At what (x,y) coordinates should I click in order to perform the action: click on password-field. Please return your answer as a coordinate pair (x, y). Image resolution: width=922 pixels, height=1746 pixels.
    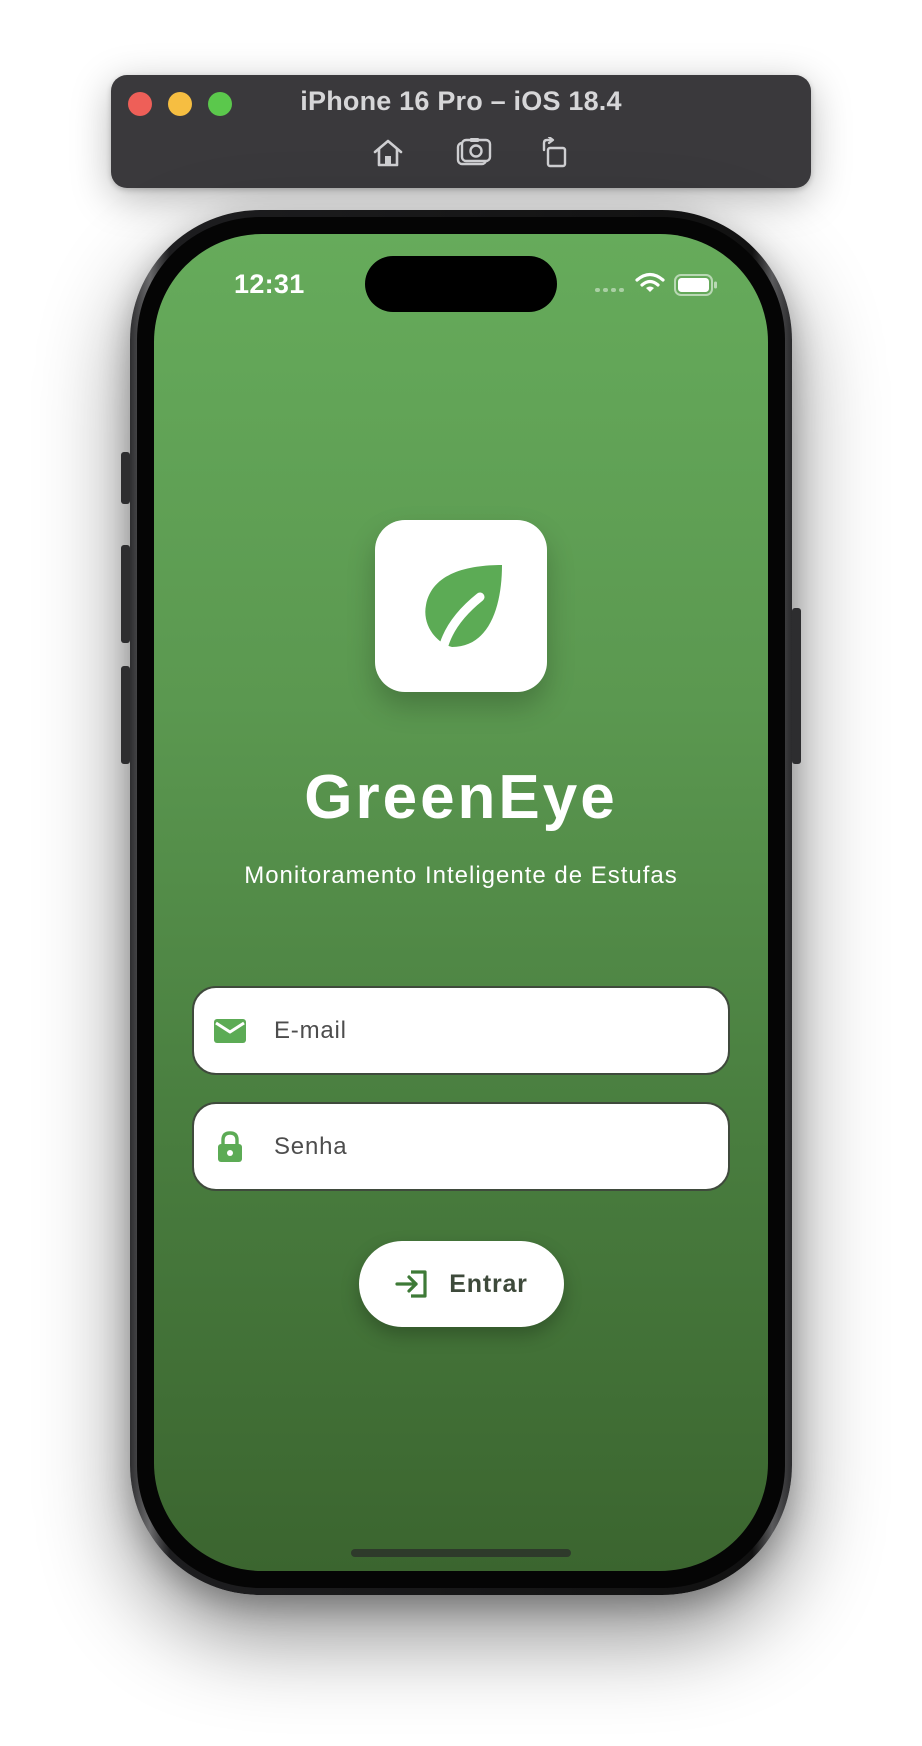
    Looking at the image, I should click on (461, 1146).